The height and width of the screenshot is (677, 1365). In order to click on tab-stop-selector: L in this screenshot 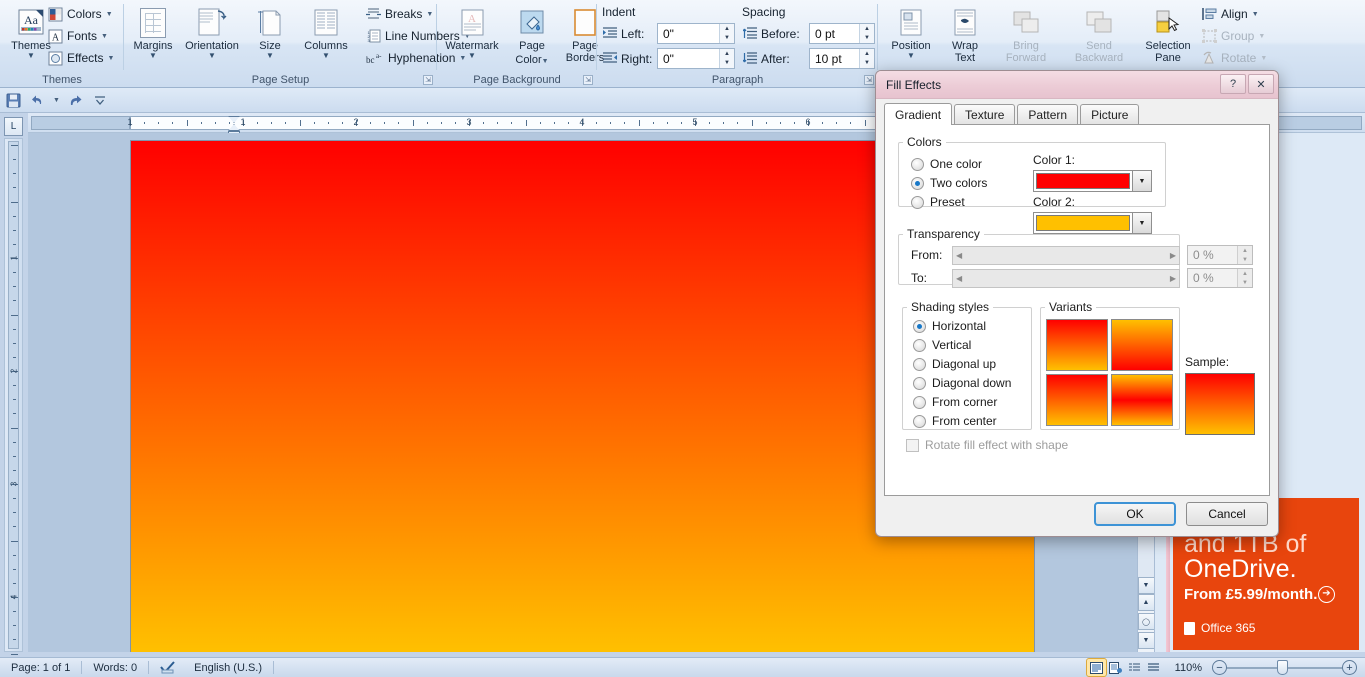, I will do `click(13, 126)`.